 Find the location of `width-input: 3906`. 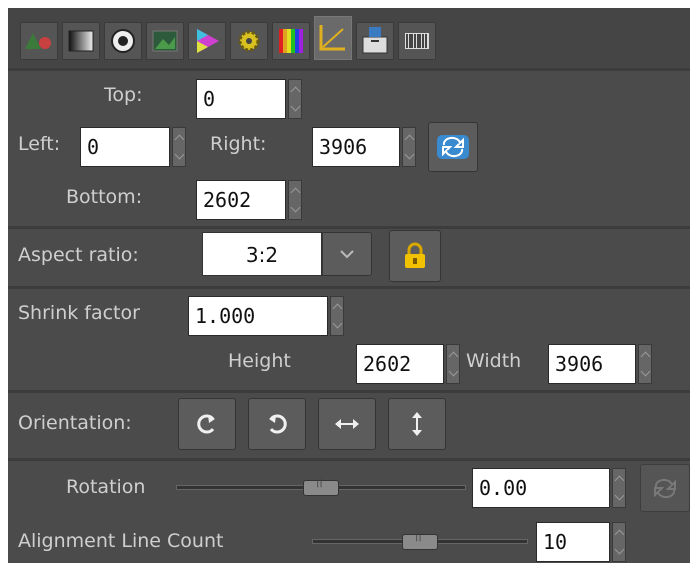

width-input: 3906 is located at coordinates (592, 364).